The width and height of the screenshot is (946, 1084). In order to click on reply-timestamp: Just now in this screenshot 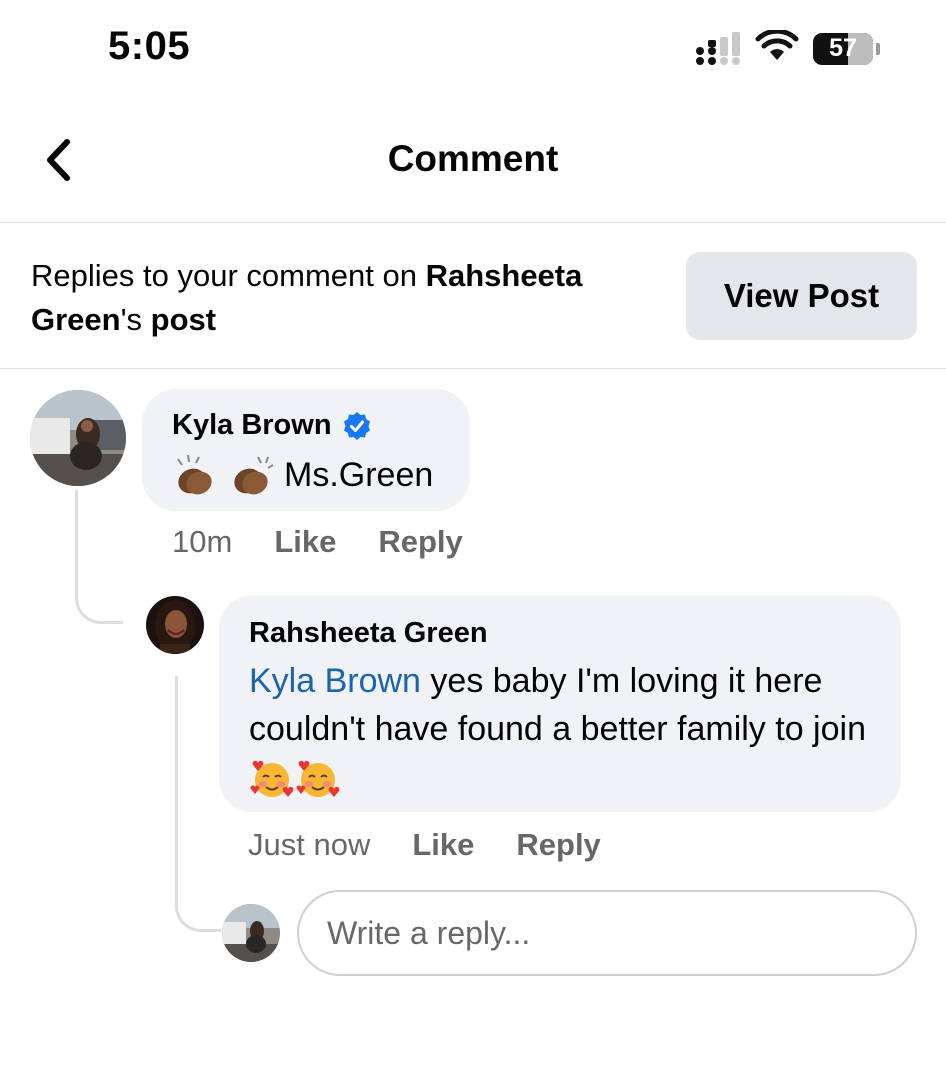, I will do `click(309, 844)`.